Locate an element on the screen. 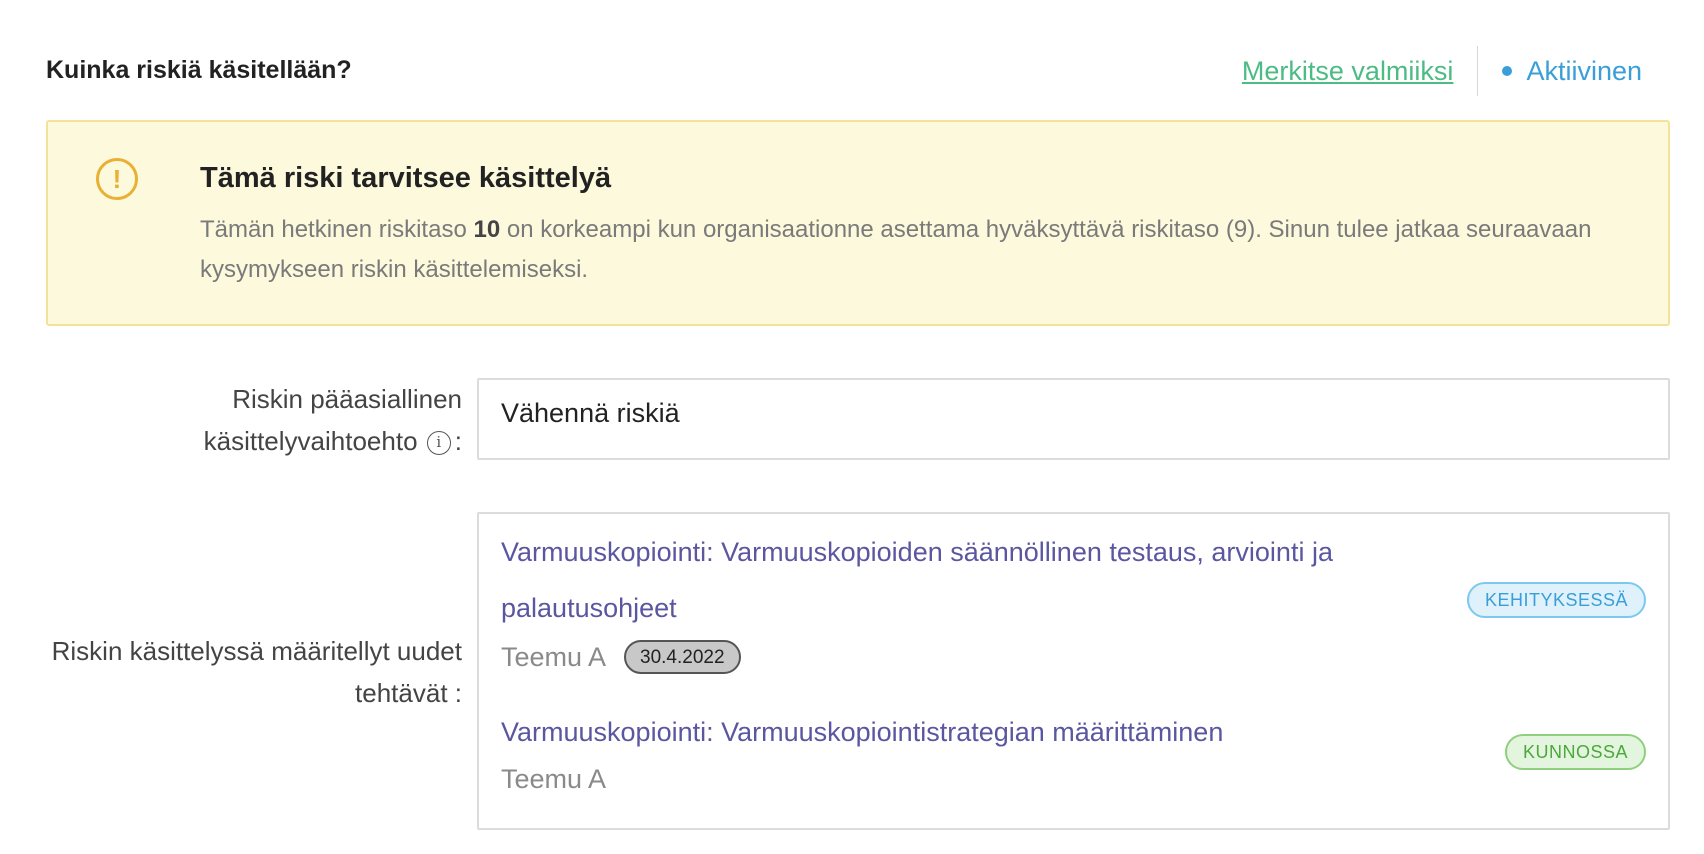 Image resolution: width=1704 pixels, height=854 pixels. status-indicator: Aktiivinen is located at coordinates (1560, 71).